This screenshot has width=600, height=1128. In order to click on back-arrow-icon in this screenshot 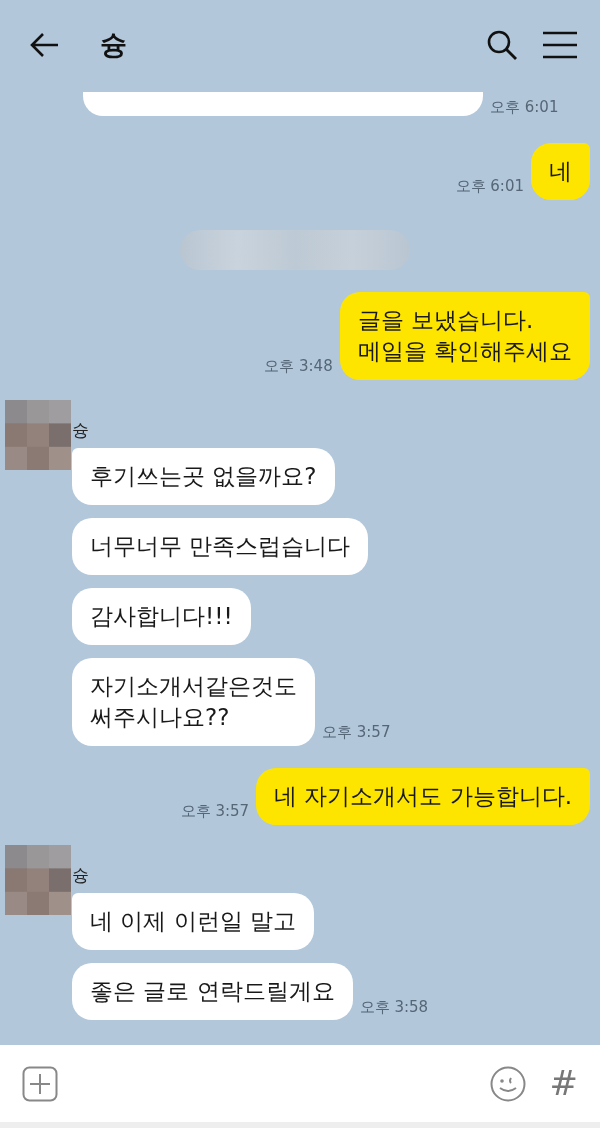, I will do `click(45, 45)`.